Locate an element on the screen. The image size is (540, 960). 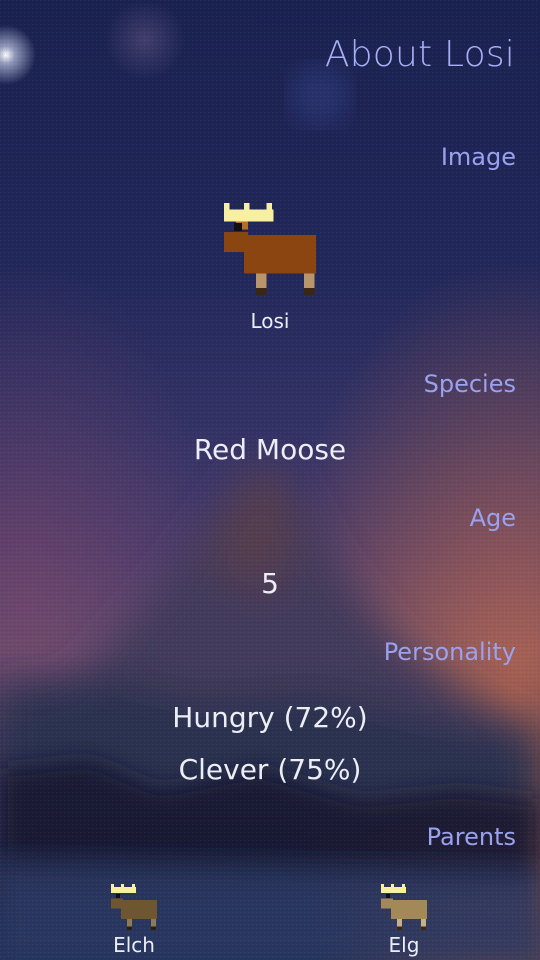
parent-item-elch: Elch is located at coordinates (134, 920).